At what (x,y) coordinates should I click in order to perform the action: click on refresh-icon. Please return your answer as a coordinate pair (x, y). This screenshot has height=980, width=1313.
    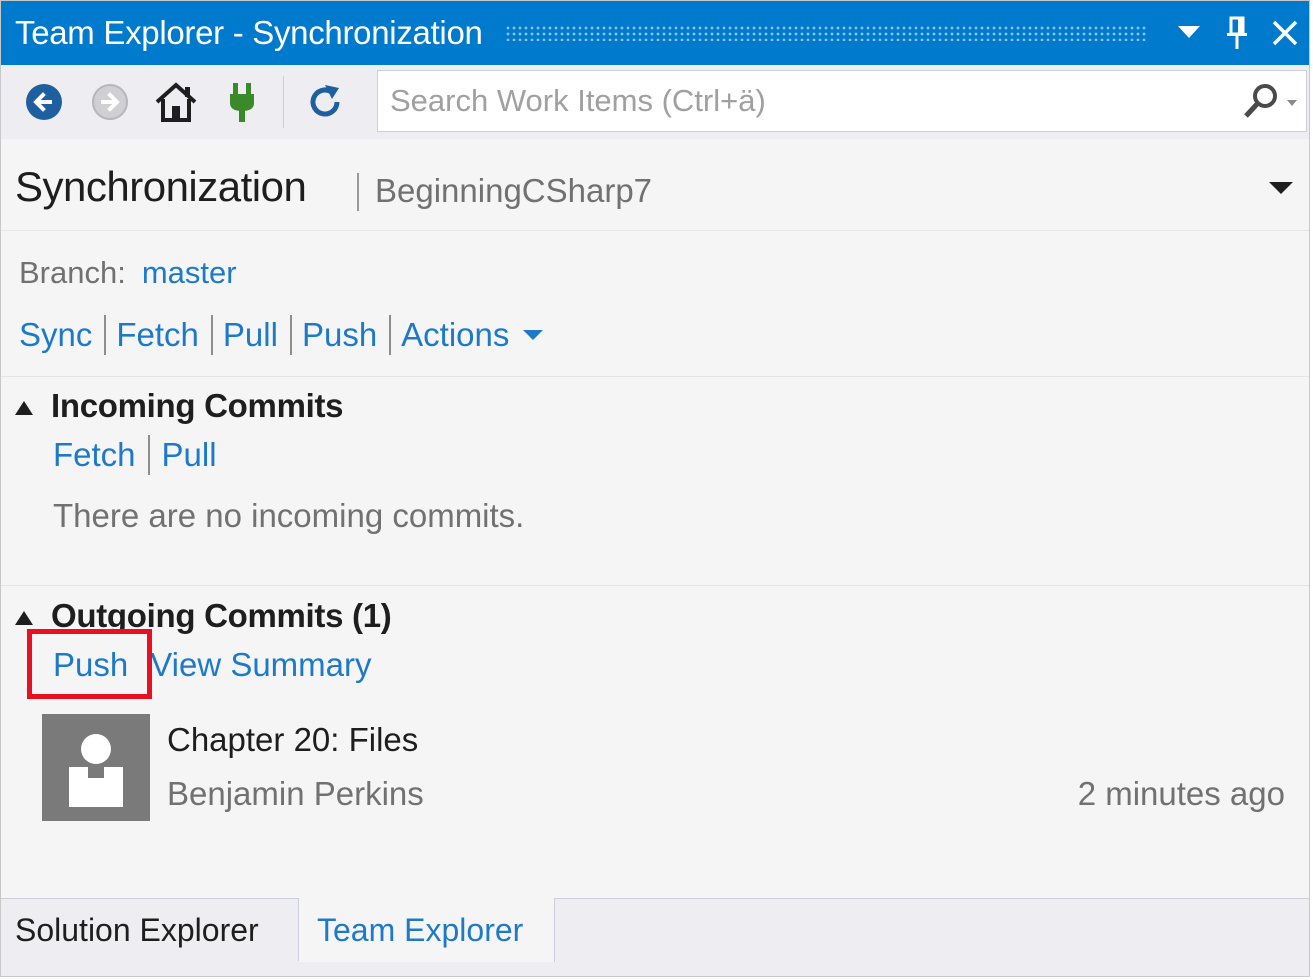
    Looking at the image, I should click on (325, 101).